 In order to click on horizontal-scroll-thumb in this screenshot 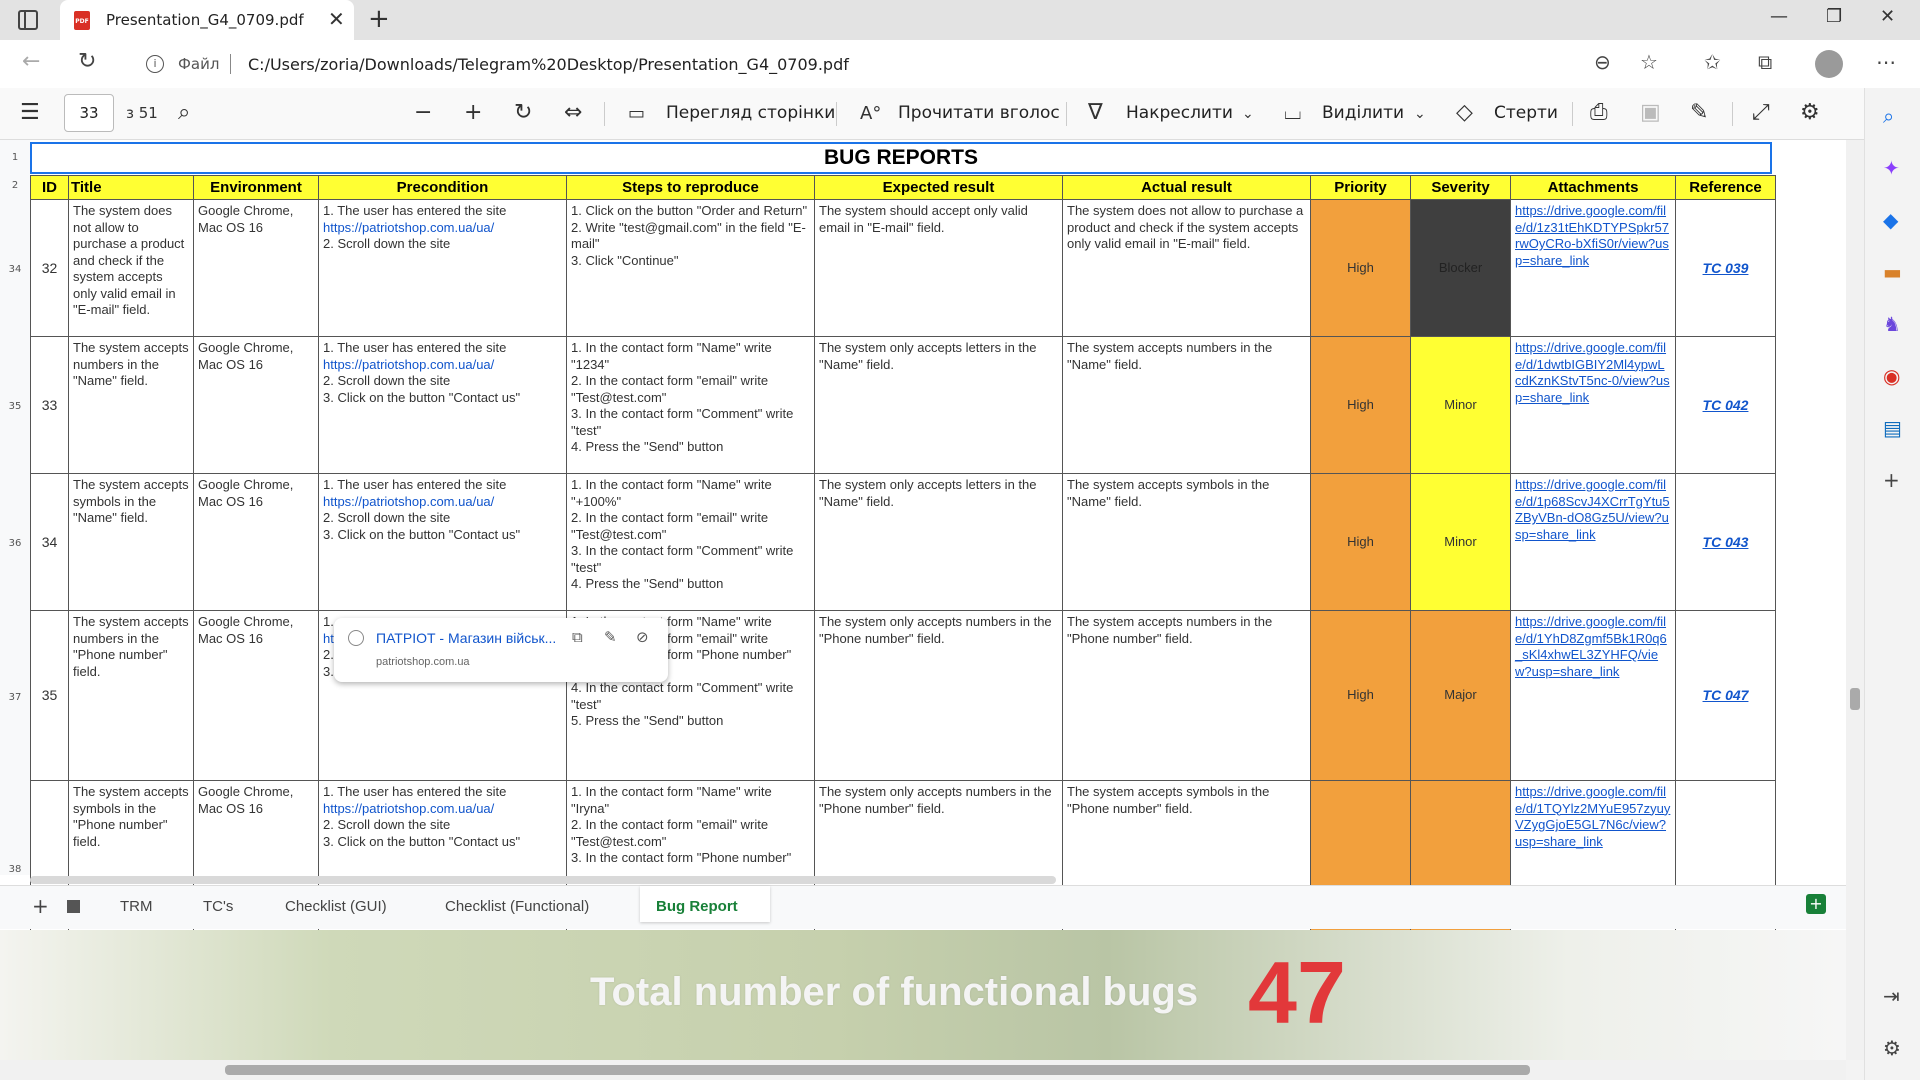, I will do `click(877, 1070)`.